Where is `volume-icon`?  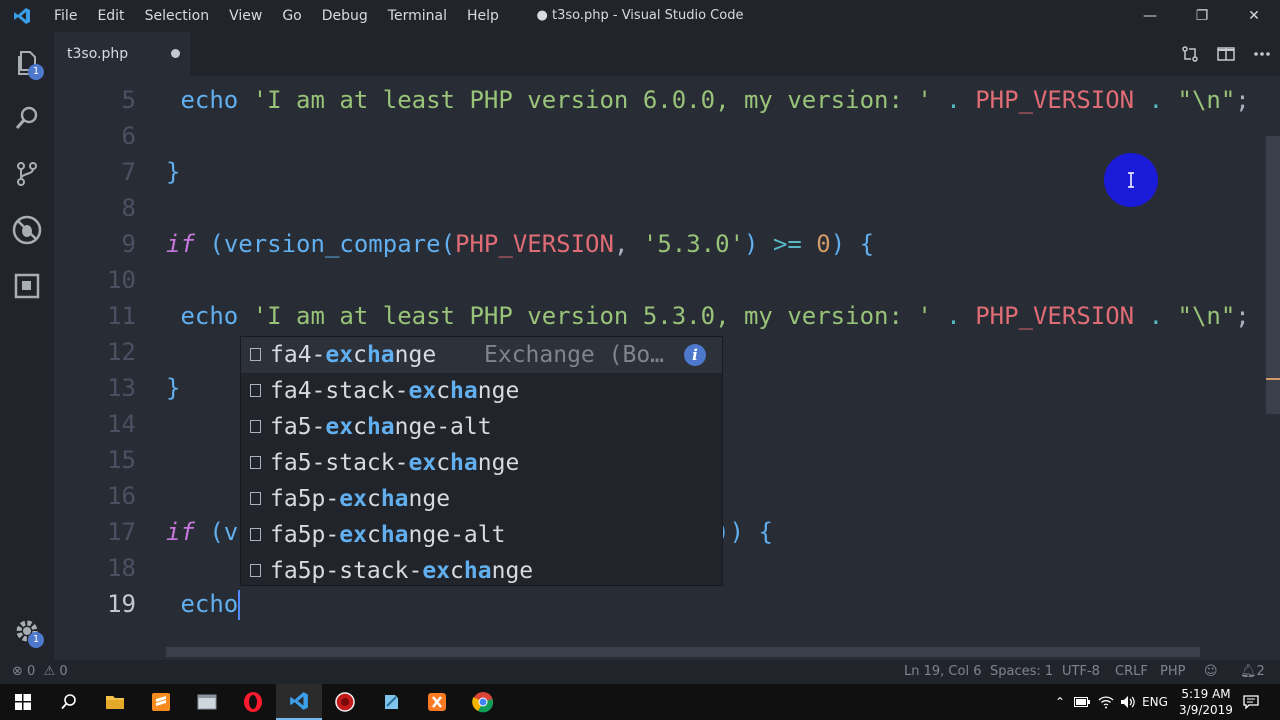 volume-icon is located at coordinates (1128, 702).